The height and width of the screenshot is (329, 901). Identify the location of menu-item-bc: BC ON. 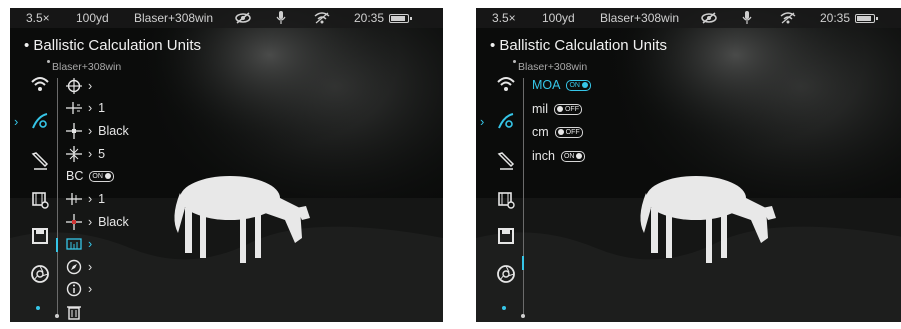
(90, 176).